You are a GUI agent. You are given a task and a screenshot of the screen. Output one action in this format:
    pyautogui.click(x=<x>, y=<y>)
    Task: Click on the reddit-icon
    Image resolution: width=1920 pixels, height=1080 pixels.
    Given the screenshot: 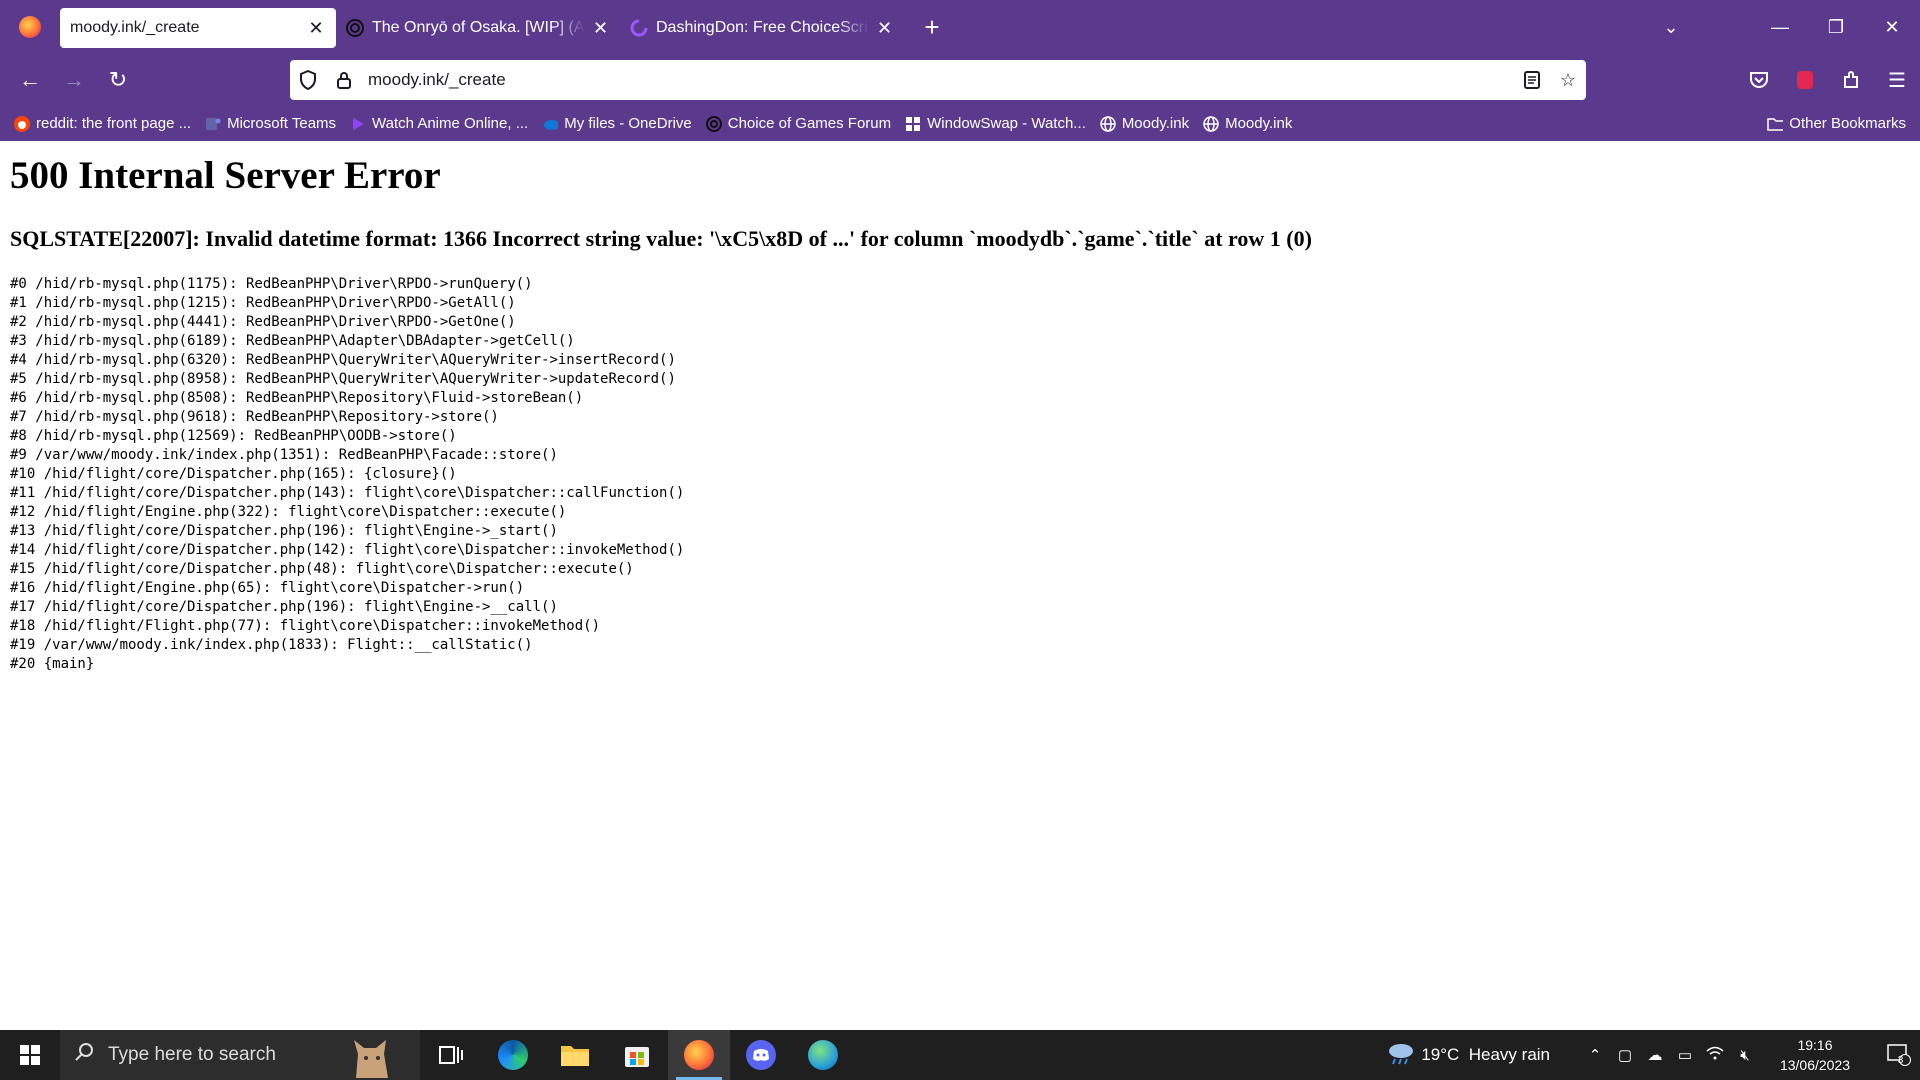 What is the action you would take?
    pyautogui.click(x=22, y=123)
    